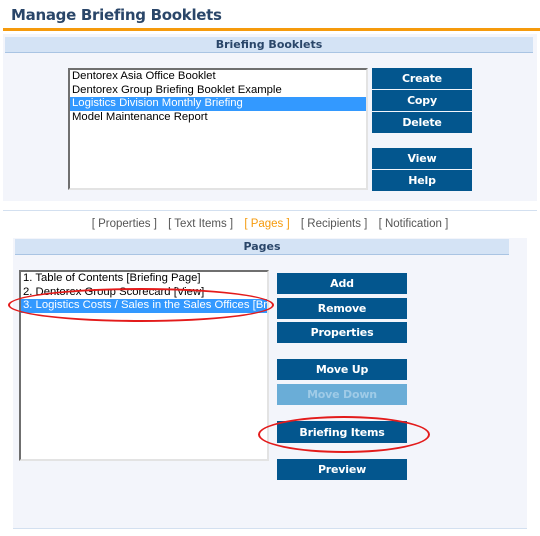 The image size is (540, 536). I want to click on booklet-item: Model Maintenance Report, so click(218, 118).